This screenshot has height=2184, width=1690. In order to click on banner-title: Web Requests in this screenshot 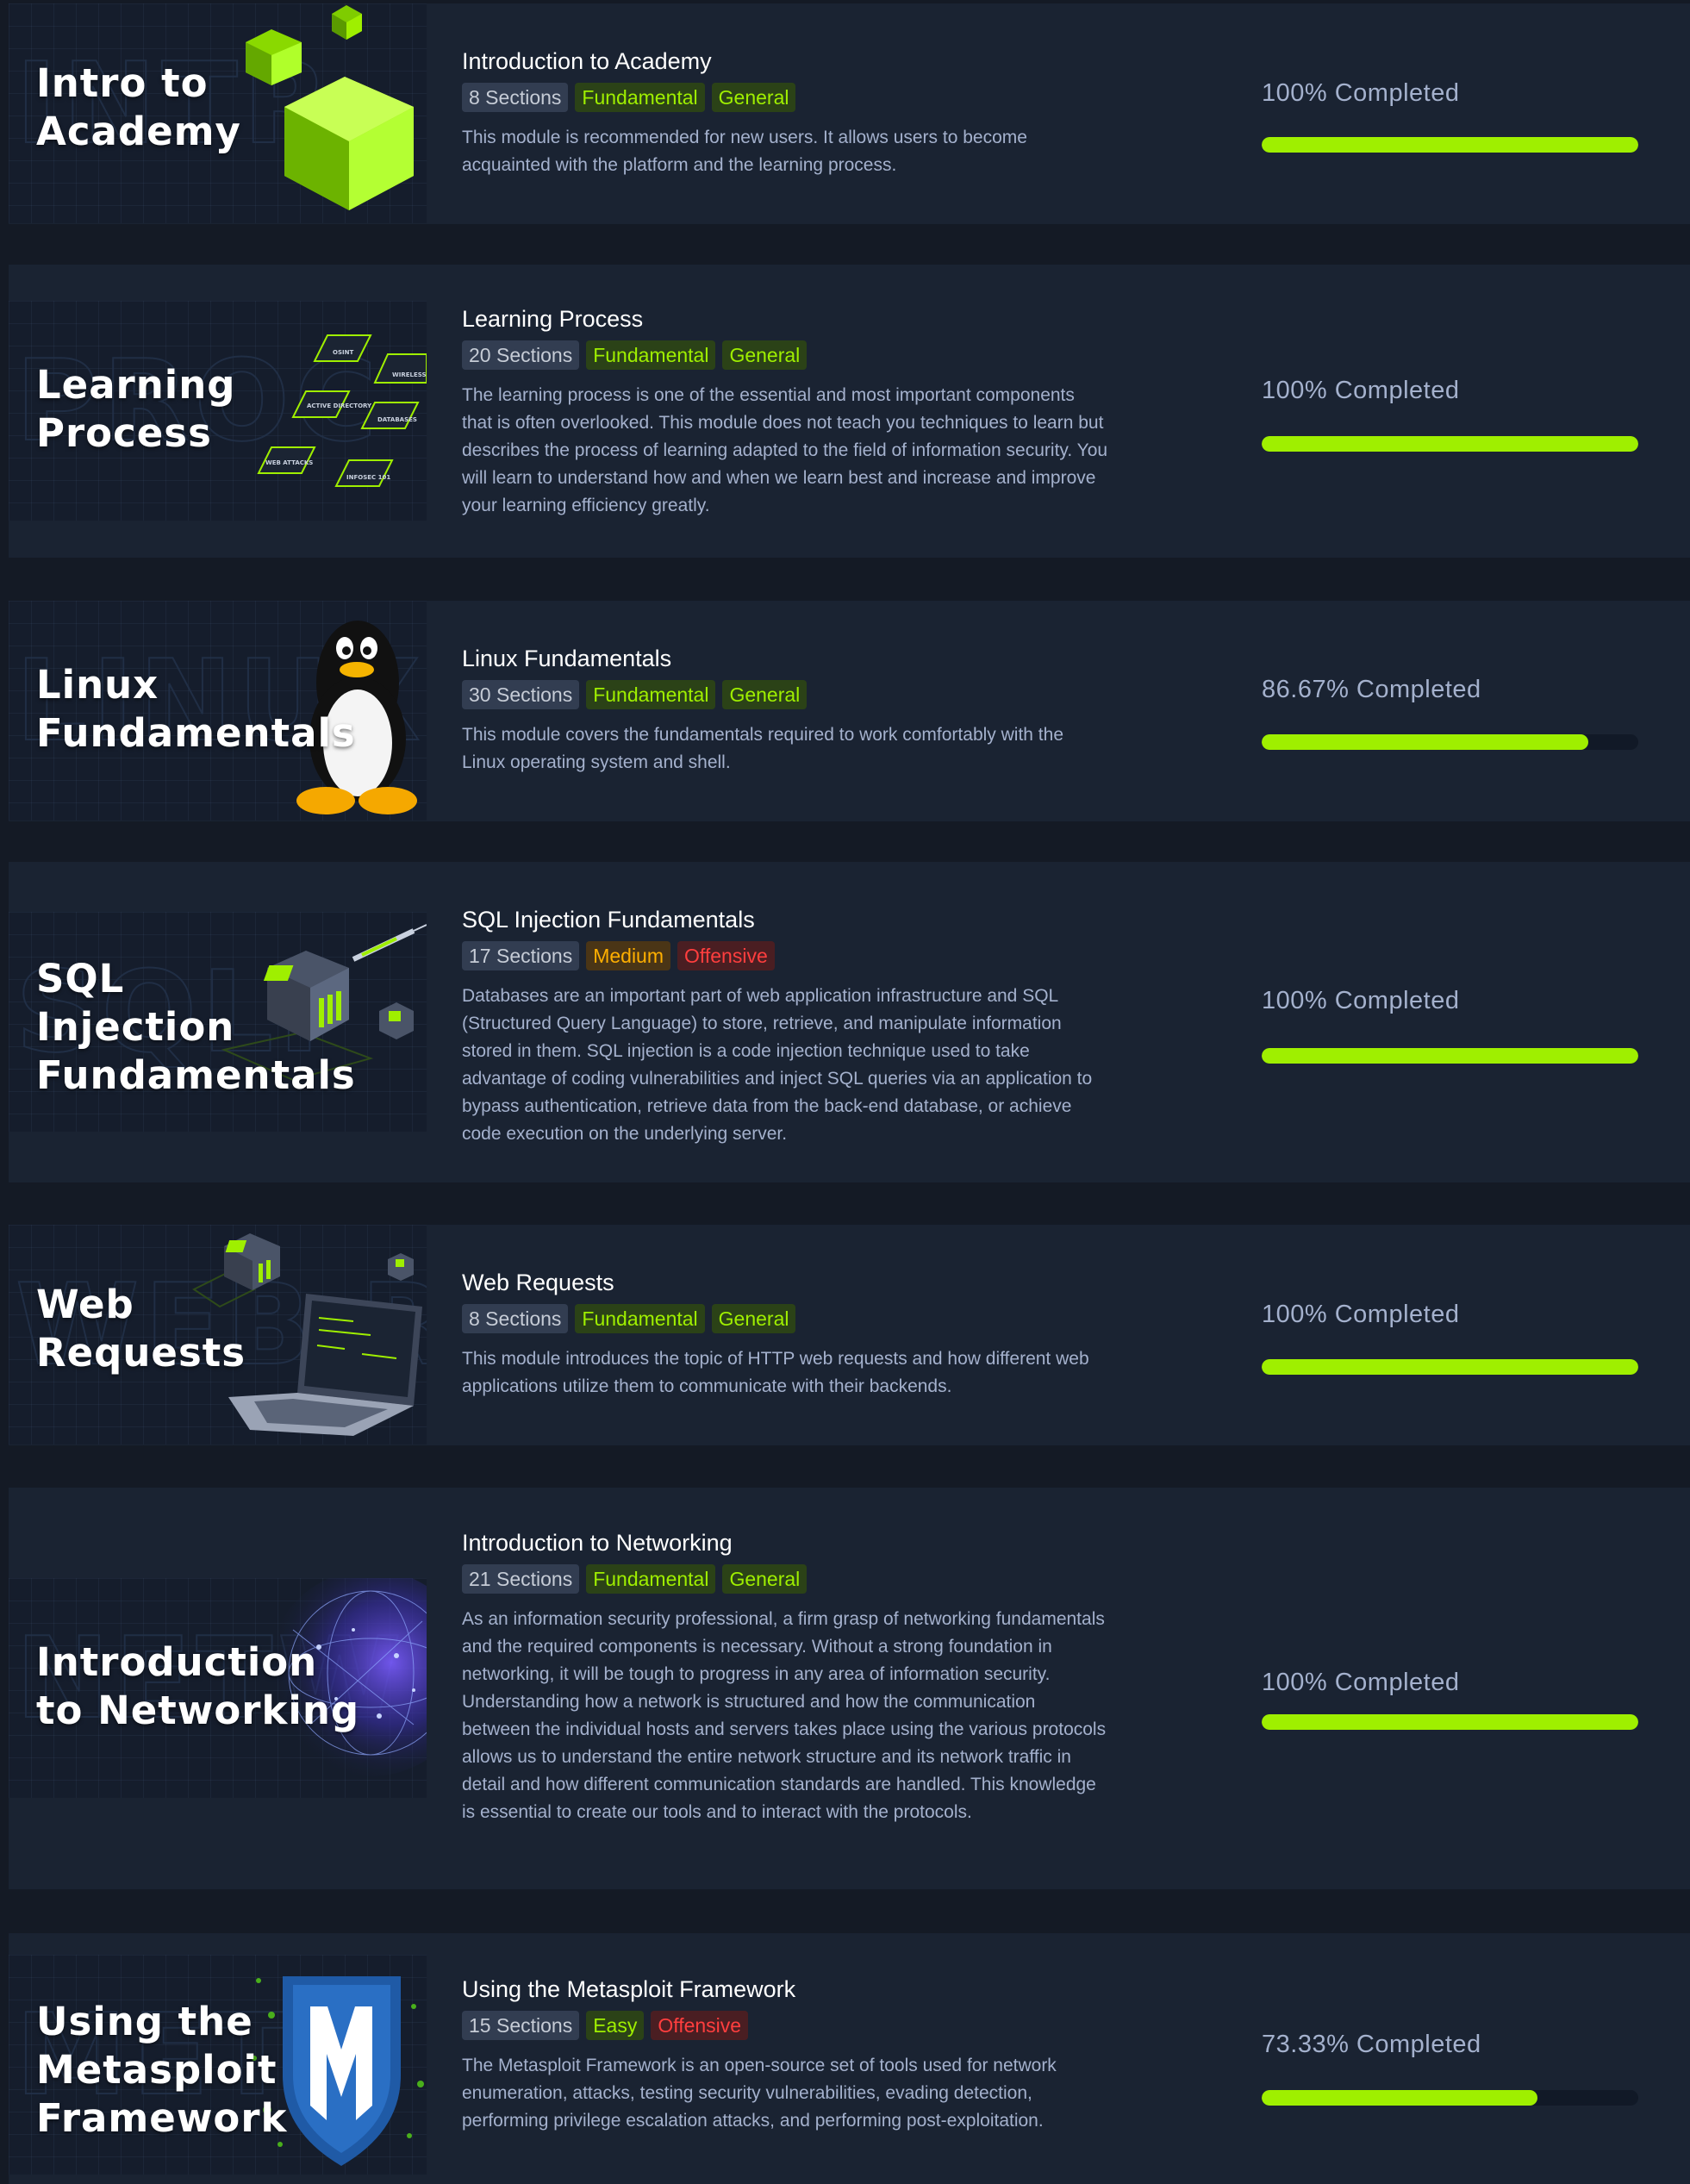, I will do `click(141, 1329)`.